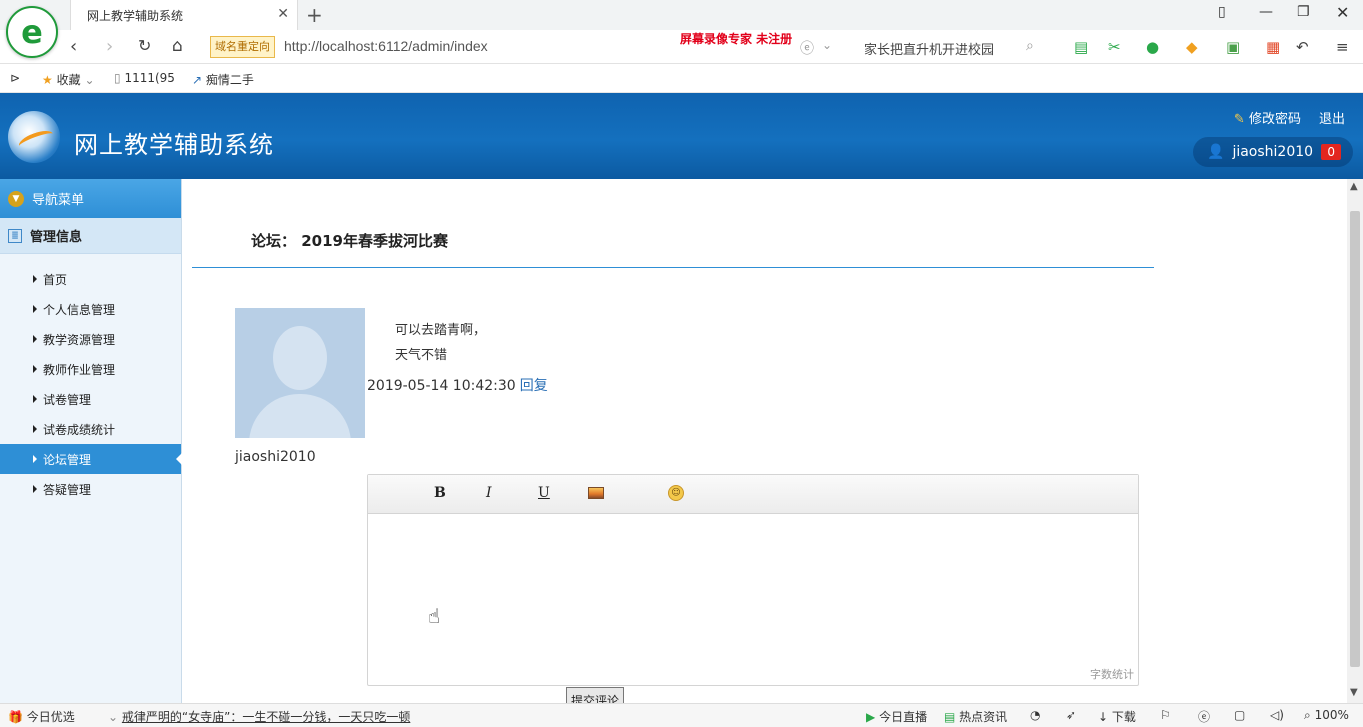 The width and height of the screenshot is (1363, 727). Describe the element at coordinates (975, 716) in the screenshot. I see `hot-news-link: ▤ 热点资讯` at that location.